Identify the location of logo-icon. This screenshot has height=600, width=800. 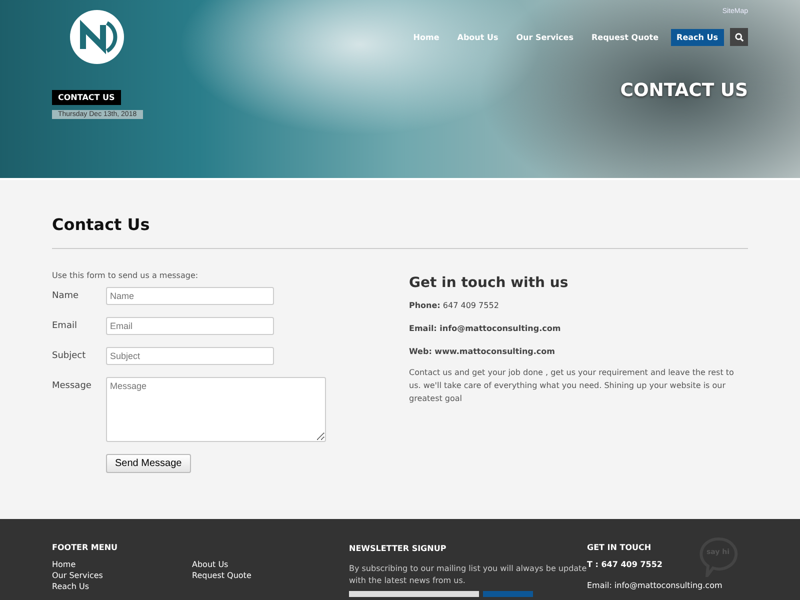
(97, 37).